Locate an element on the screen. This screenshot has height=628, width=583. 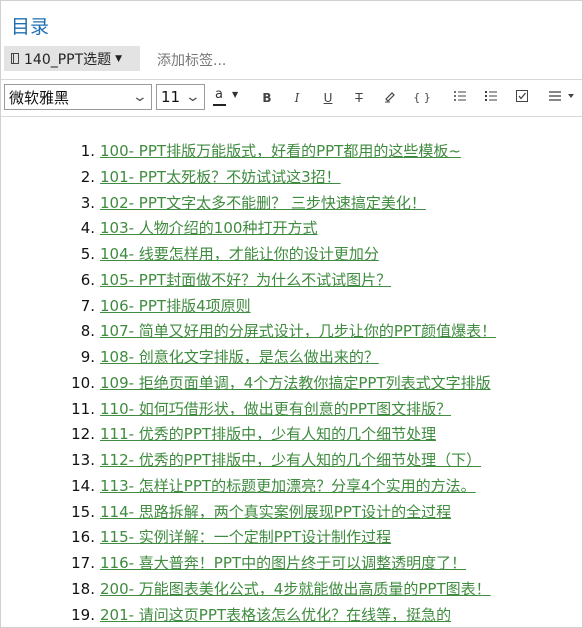
list-number: 7. is located at coordinates (87, 305).